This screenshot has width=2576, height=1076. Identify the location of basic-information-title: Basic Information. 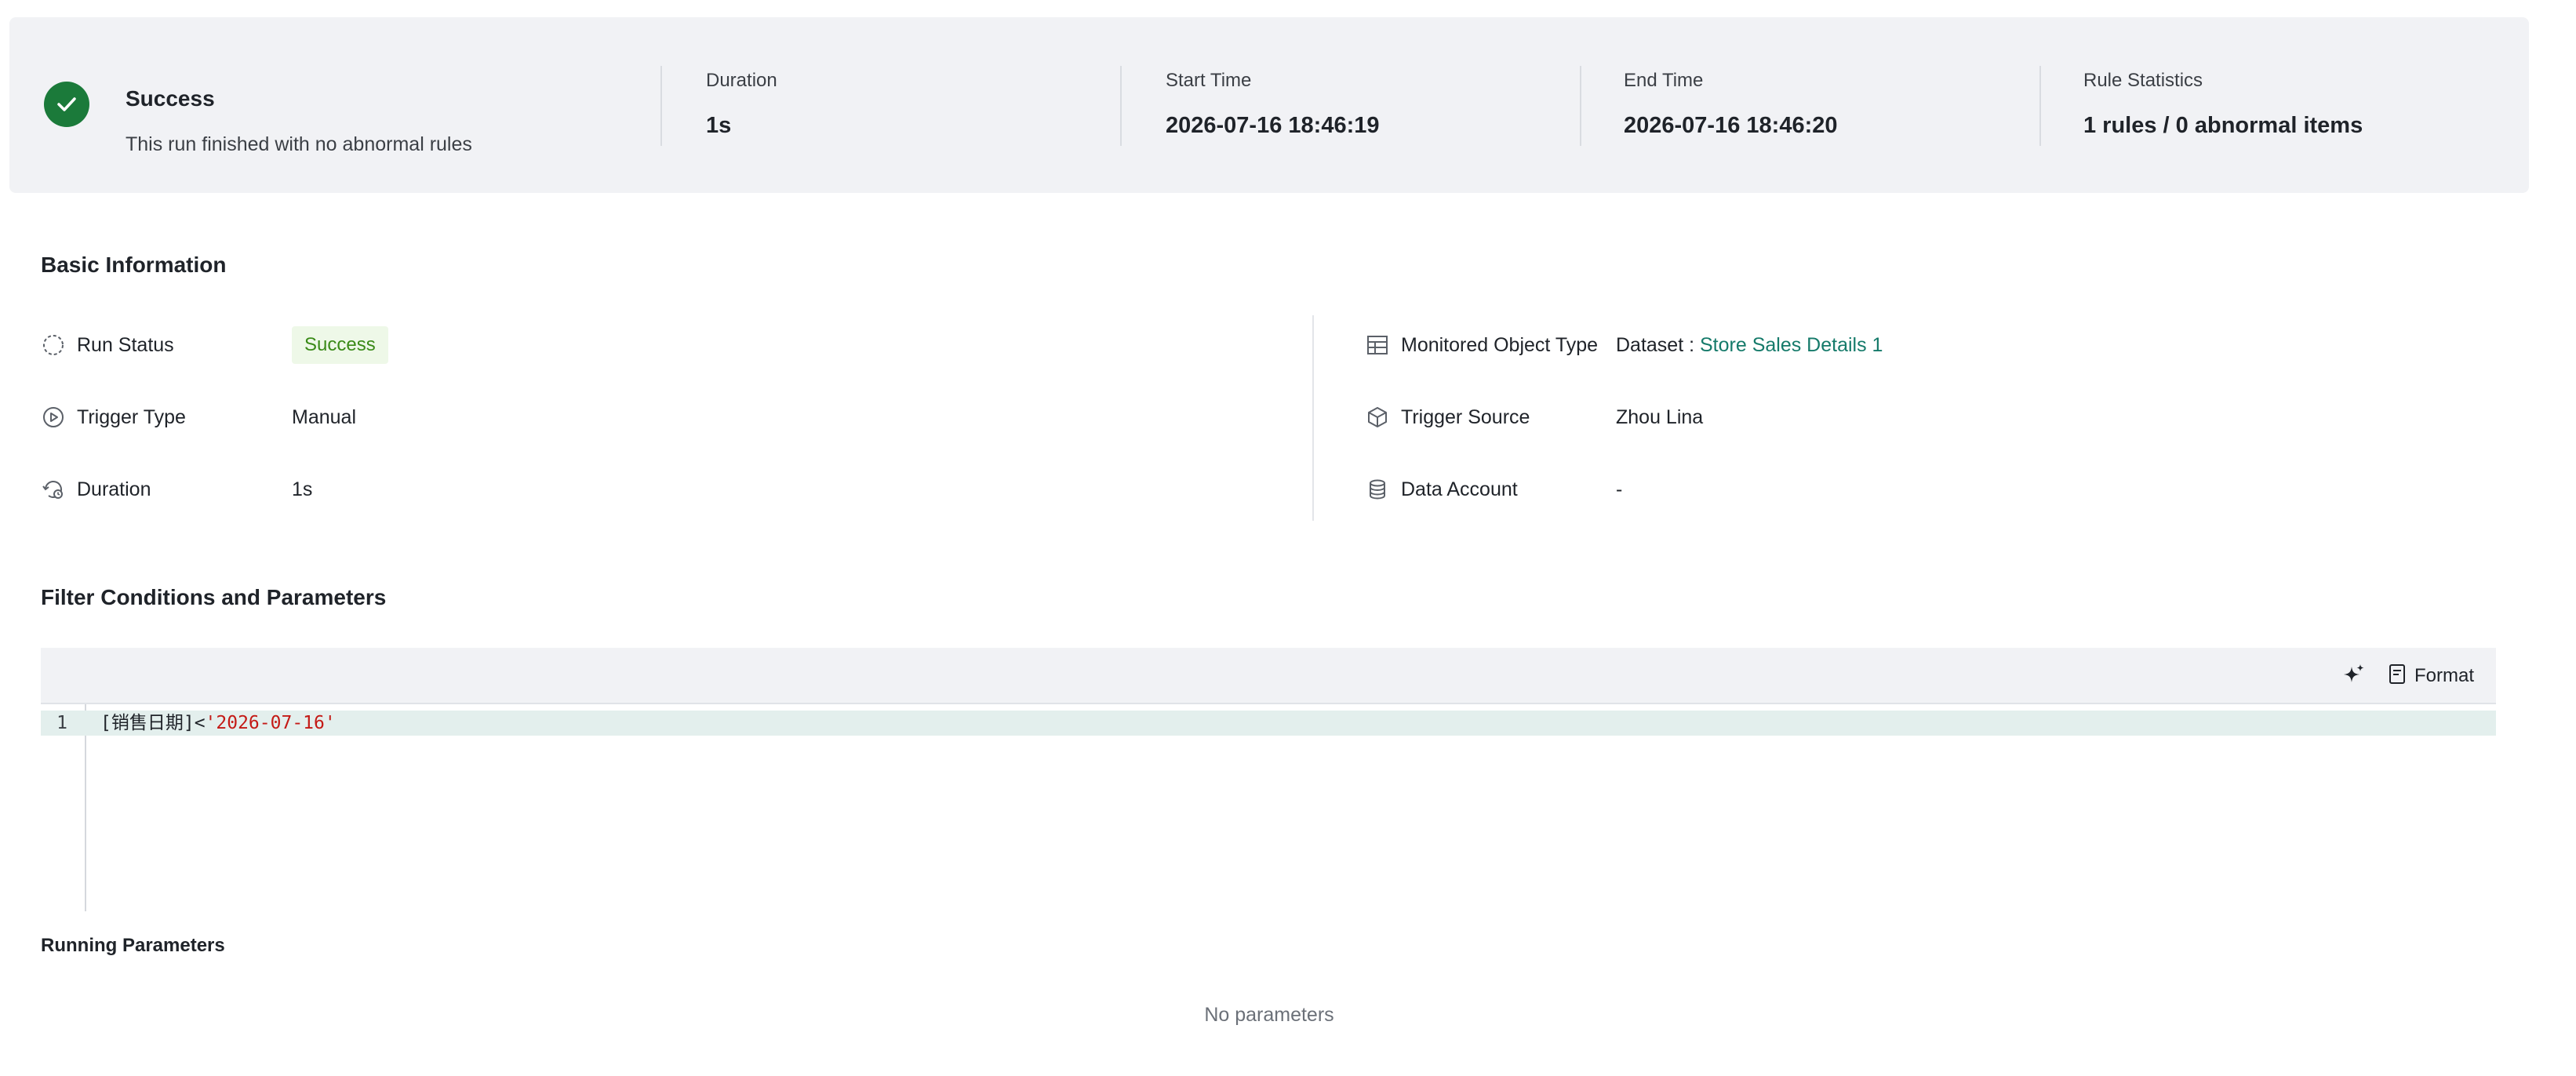
(134, 265).